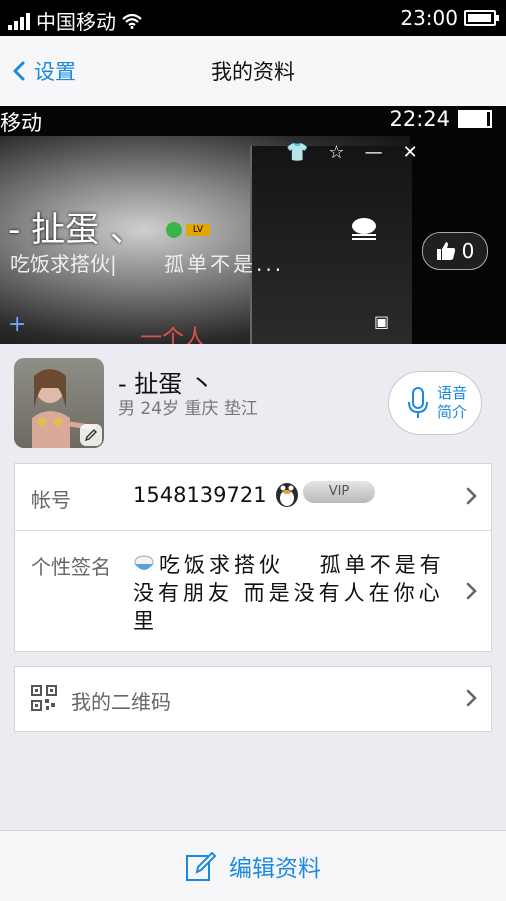 Image resolution: width=506 pixels, height=901 pixels. I want to click on signature-text-wrap: 吃饭求搭伙 孤单不是有没有朋友 而是没有人在你心里, so click(298, 593).